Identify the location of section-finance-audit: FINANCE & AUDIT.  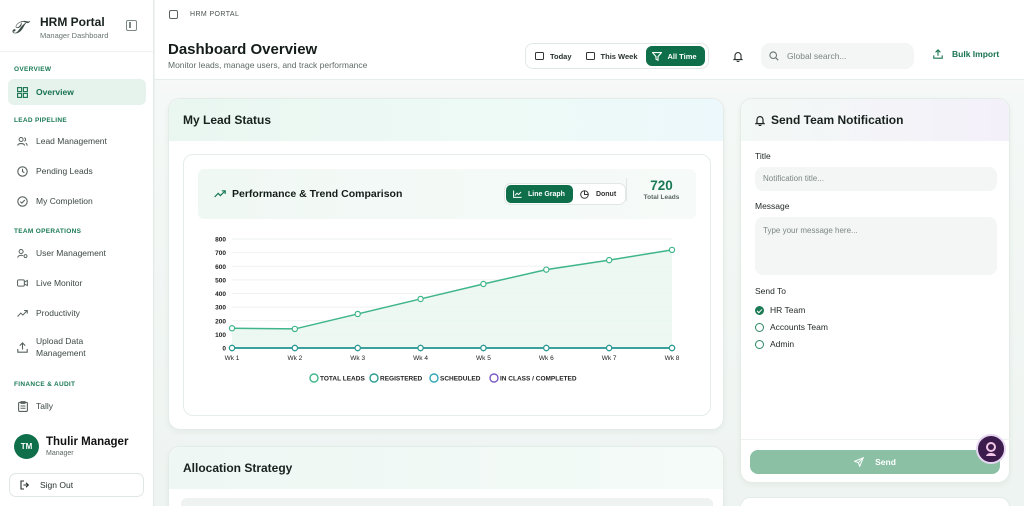
(45, 384).